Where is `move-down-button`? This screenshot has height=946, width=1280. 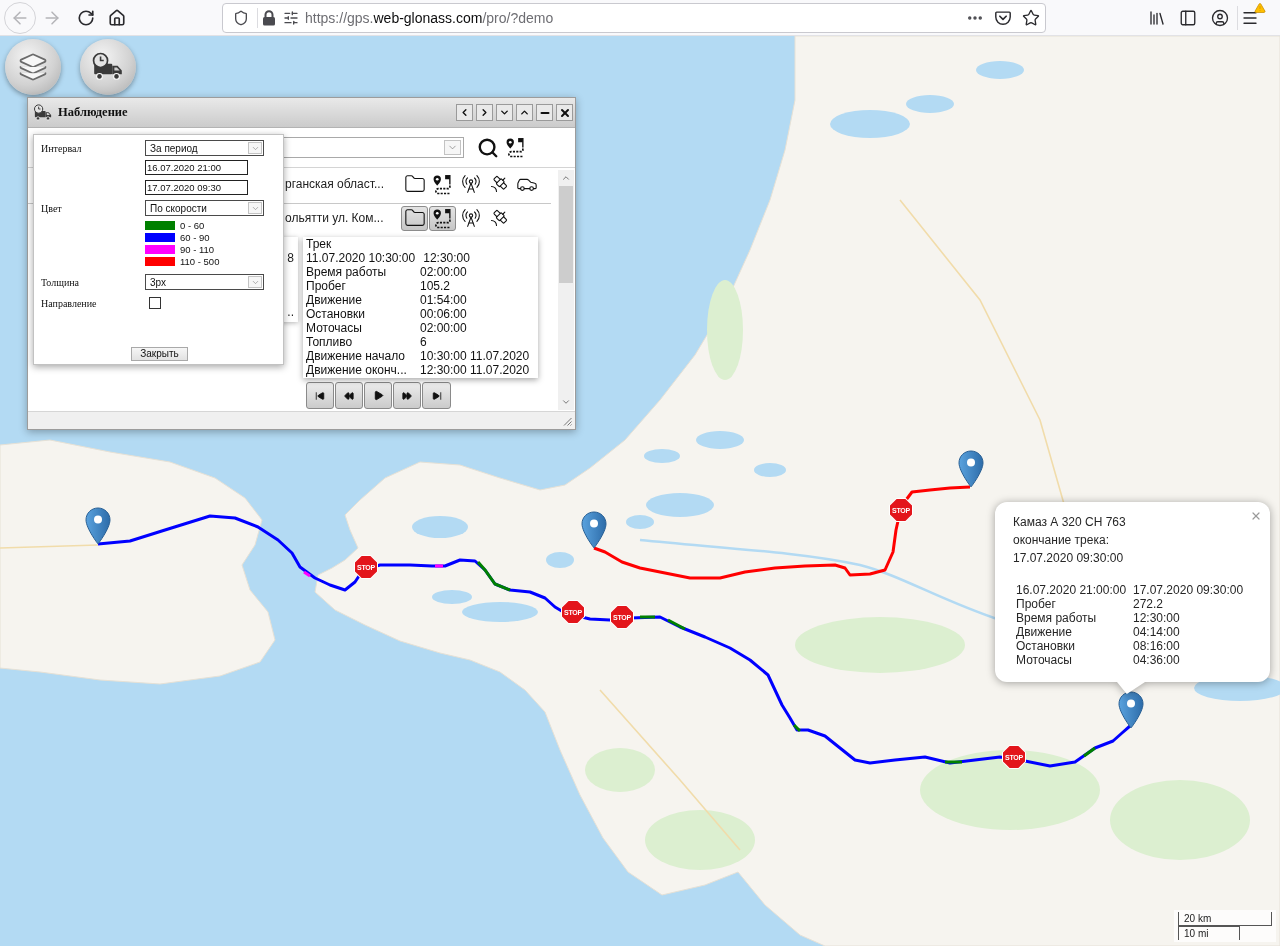
move-down-button is located at coordinates (504, 112).